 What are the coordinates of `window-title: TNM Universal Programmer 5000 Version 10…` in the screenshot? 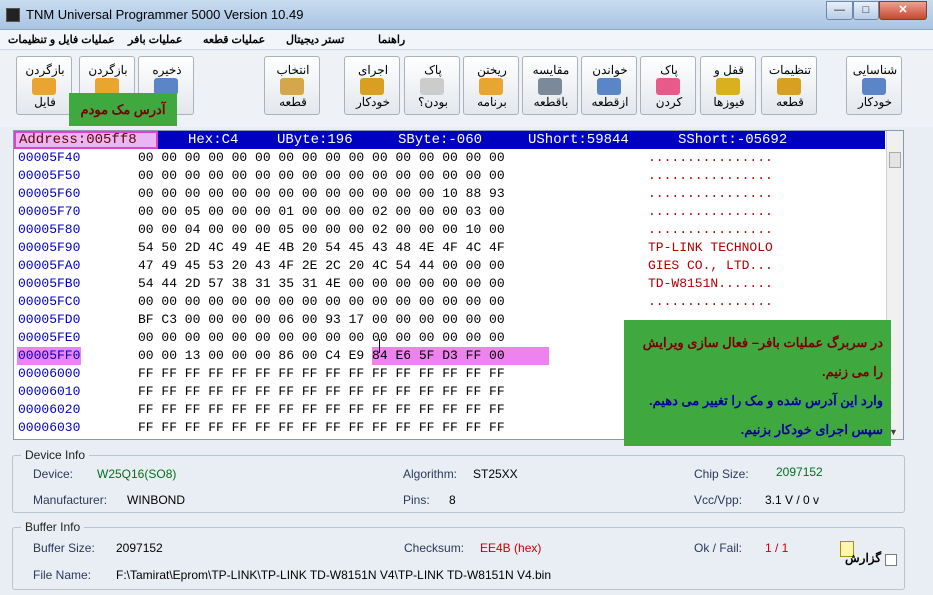 It's located at (165, 14).